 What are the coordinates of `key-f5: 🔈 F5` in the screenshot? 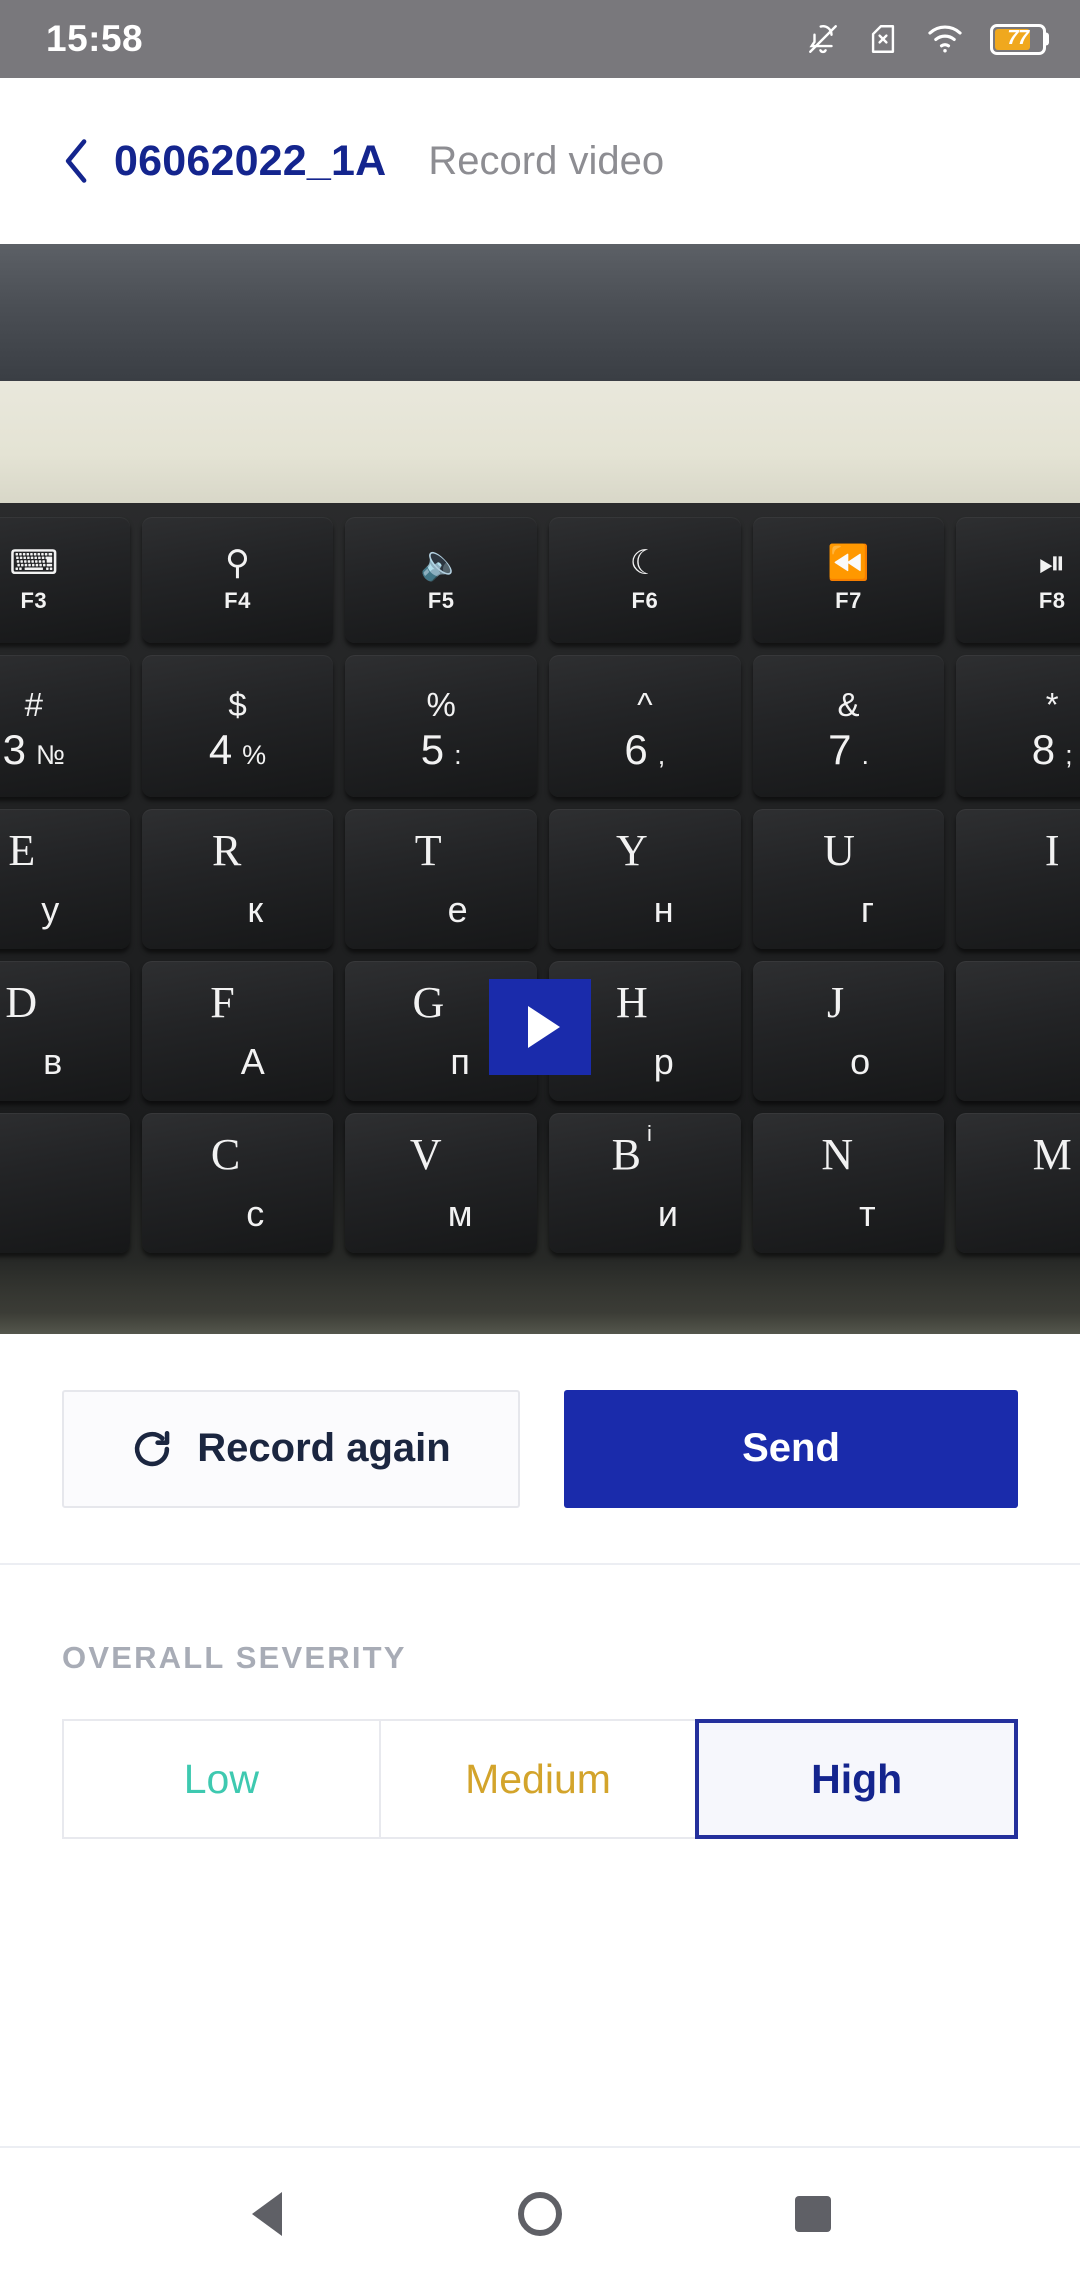 It's located at (441, 580).